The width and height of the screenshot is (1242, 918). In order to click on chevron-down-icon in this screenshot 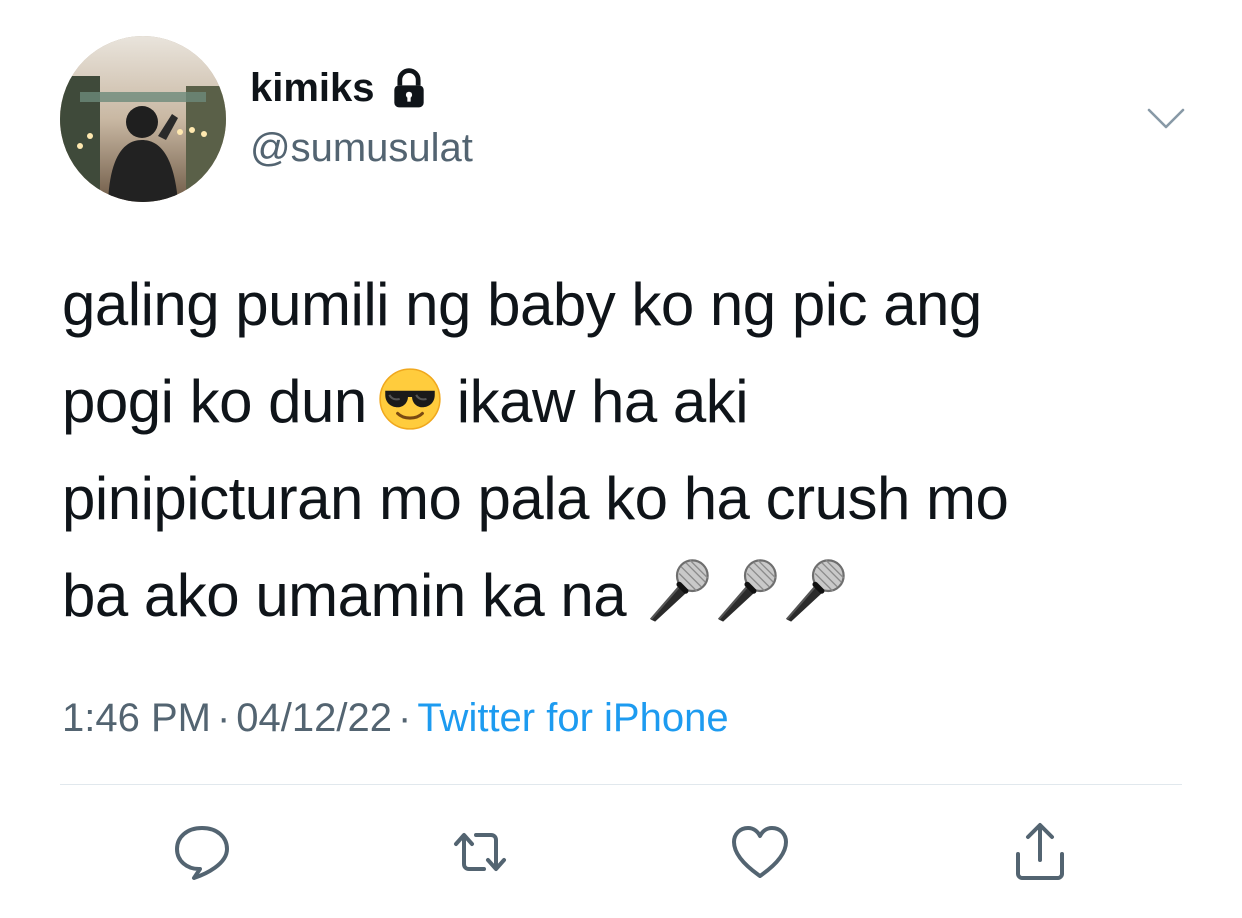, I will do `click(1166, 119)`.